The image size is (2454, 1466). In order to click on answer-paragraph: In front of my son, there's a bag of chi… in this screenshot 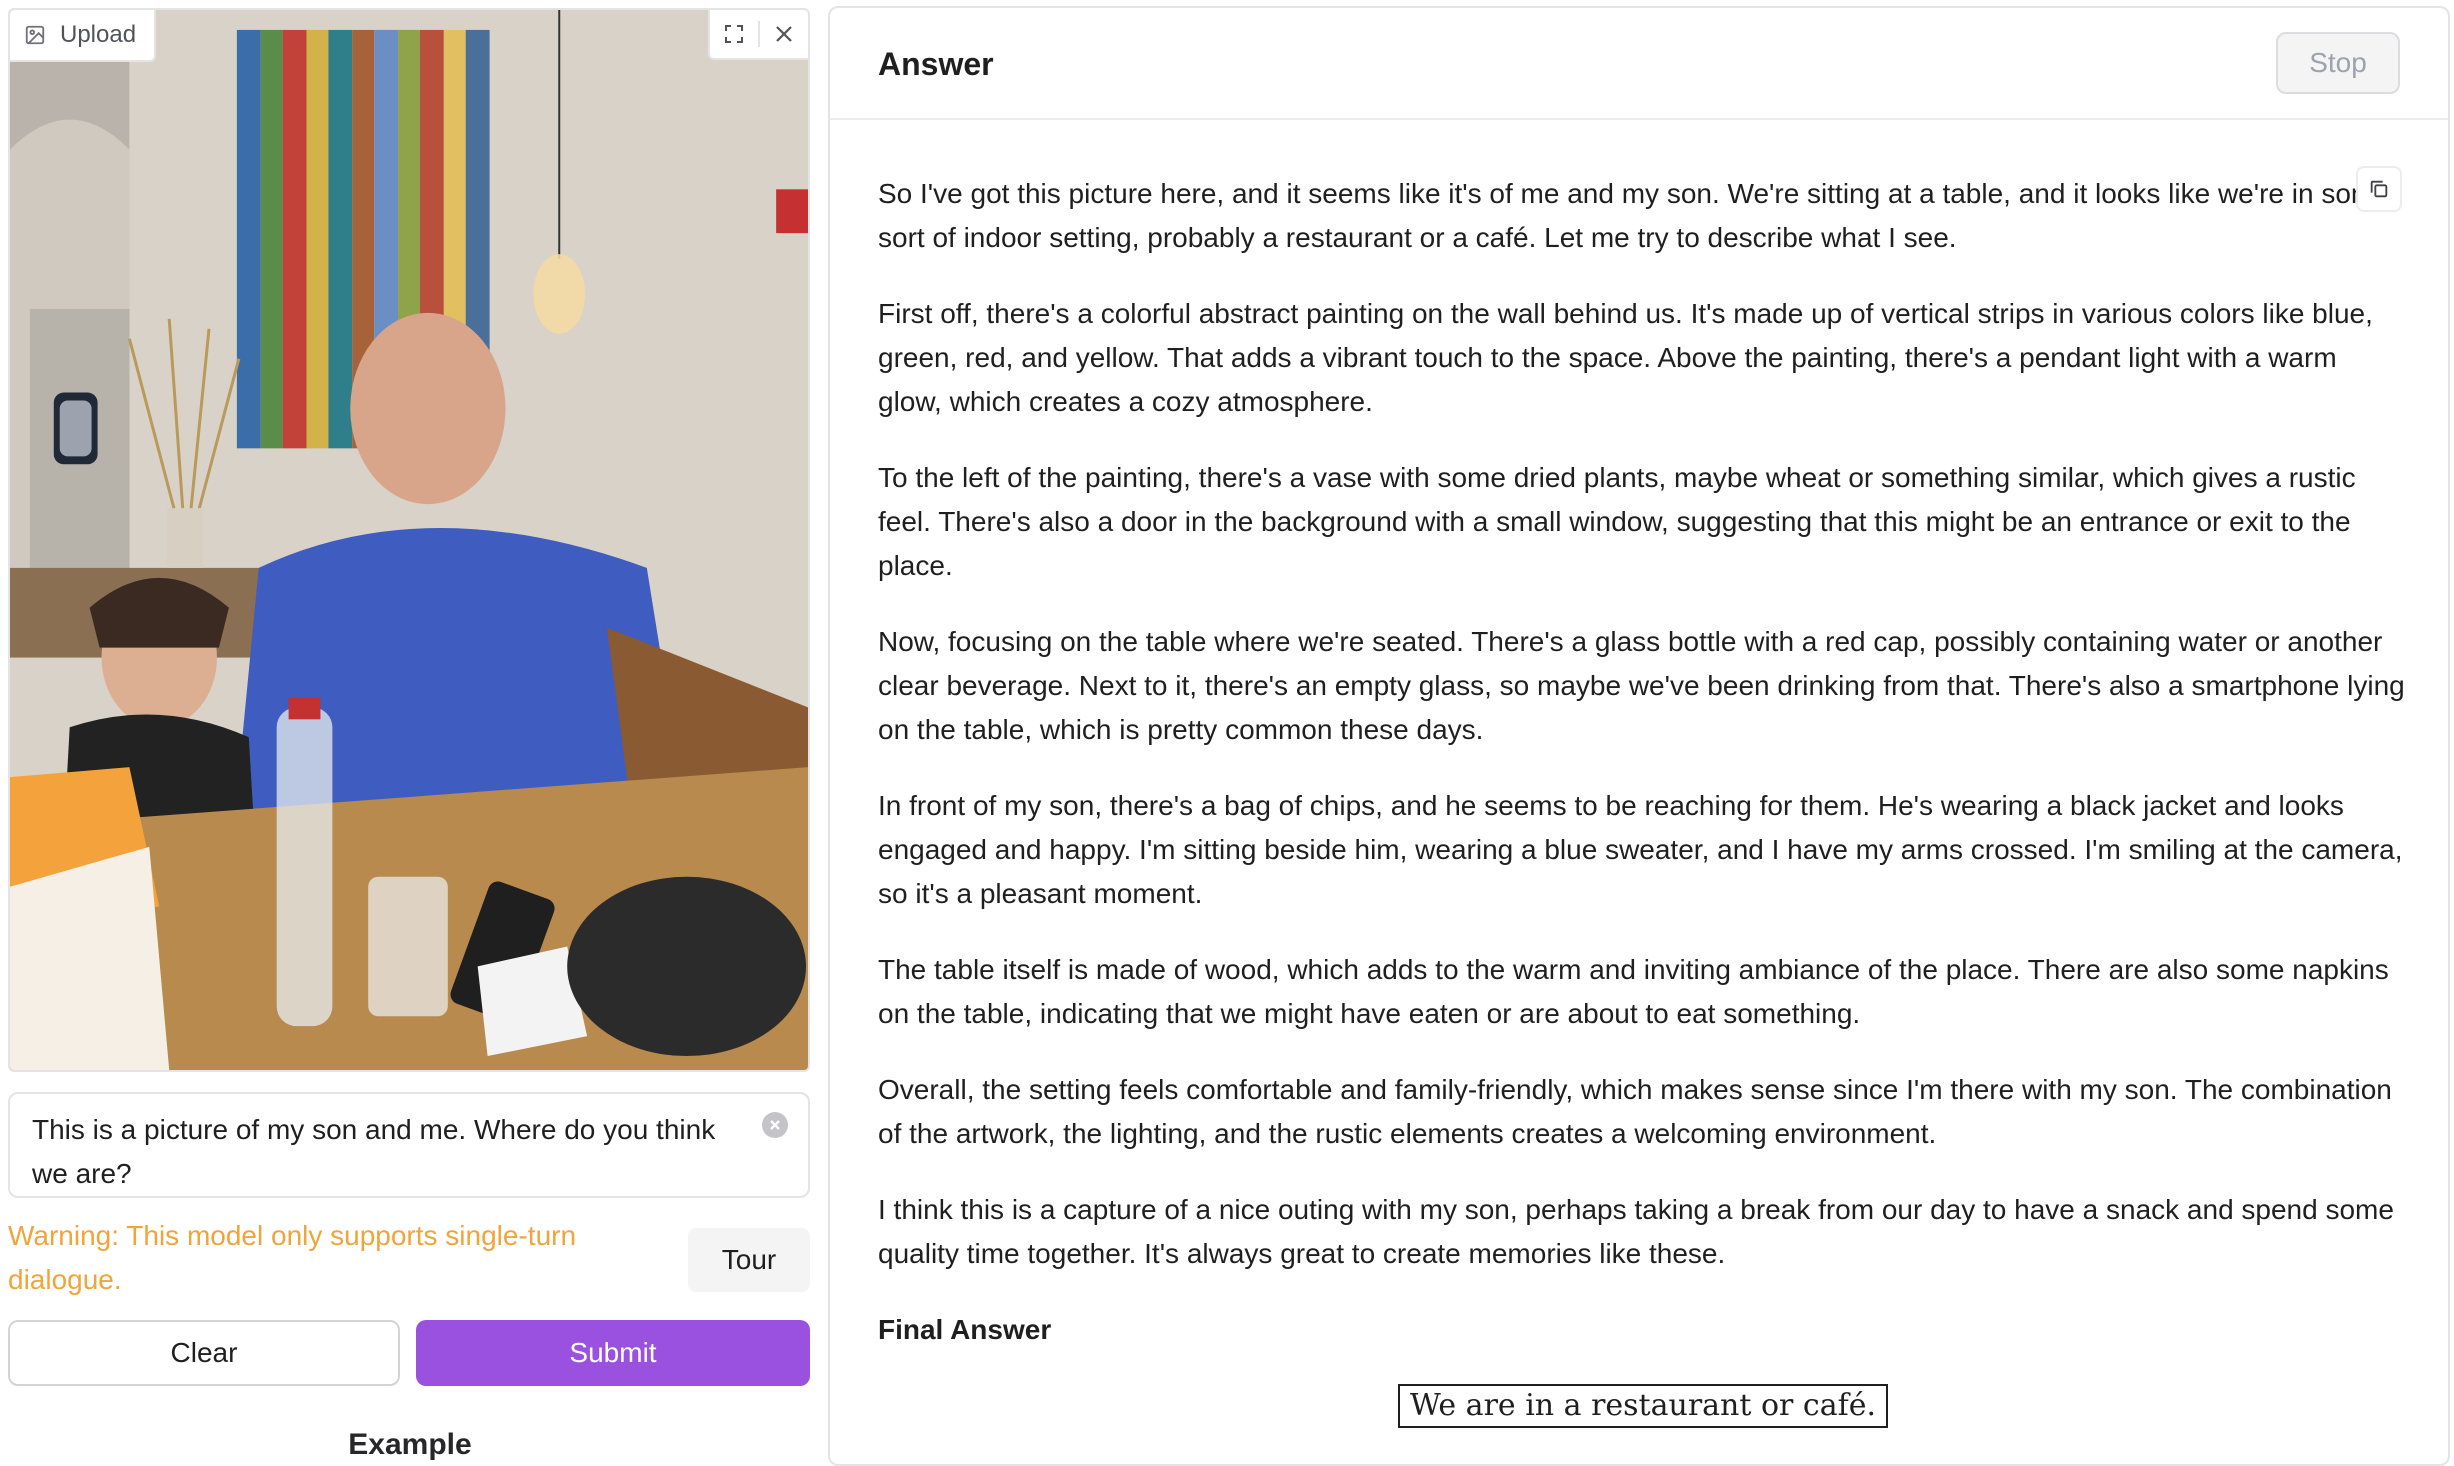, I will do `click(1640, 849)`.